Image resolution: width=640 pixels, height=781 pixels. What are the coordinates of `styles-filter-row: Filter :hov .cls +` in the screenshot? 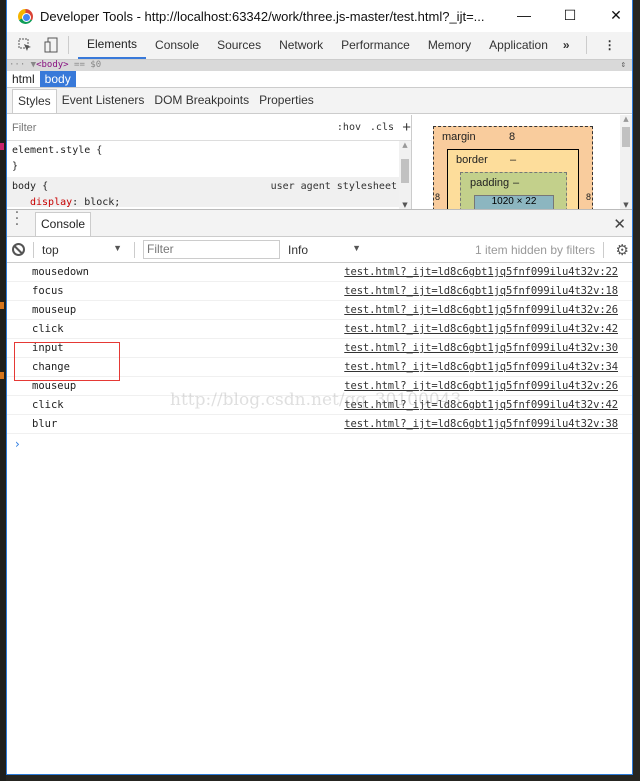 It's located at (209, 128).